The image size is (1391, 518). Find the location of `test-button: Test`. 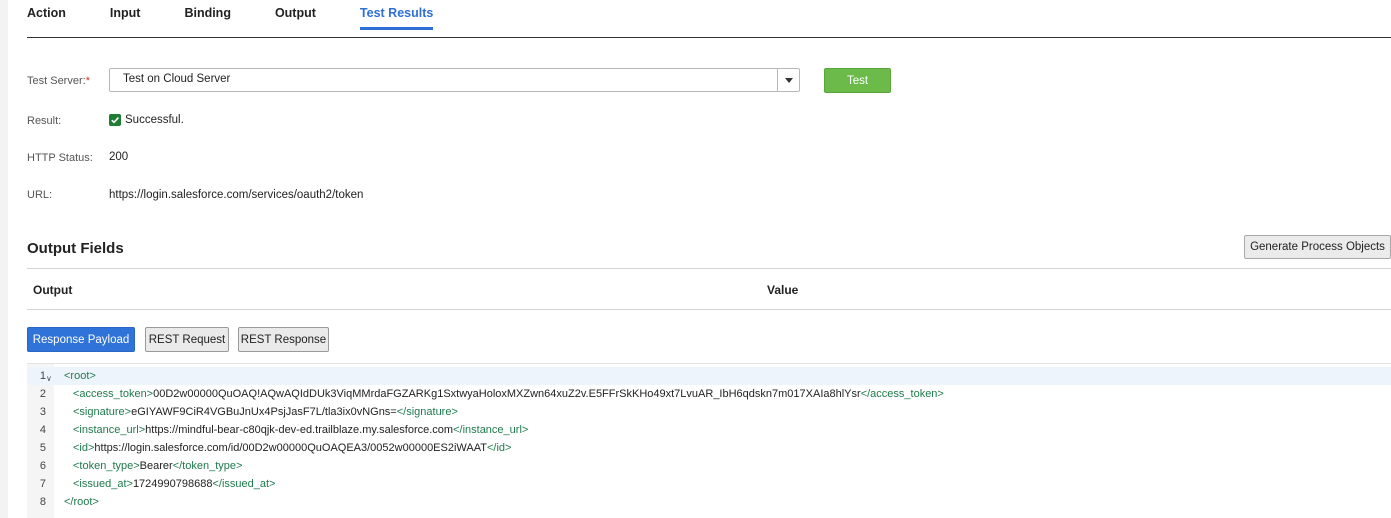

test-button: Test is located at coordinates (857, 80).